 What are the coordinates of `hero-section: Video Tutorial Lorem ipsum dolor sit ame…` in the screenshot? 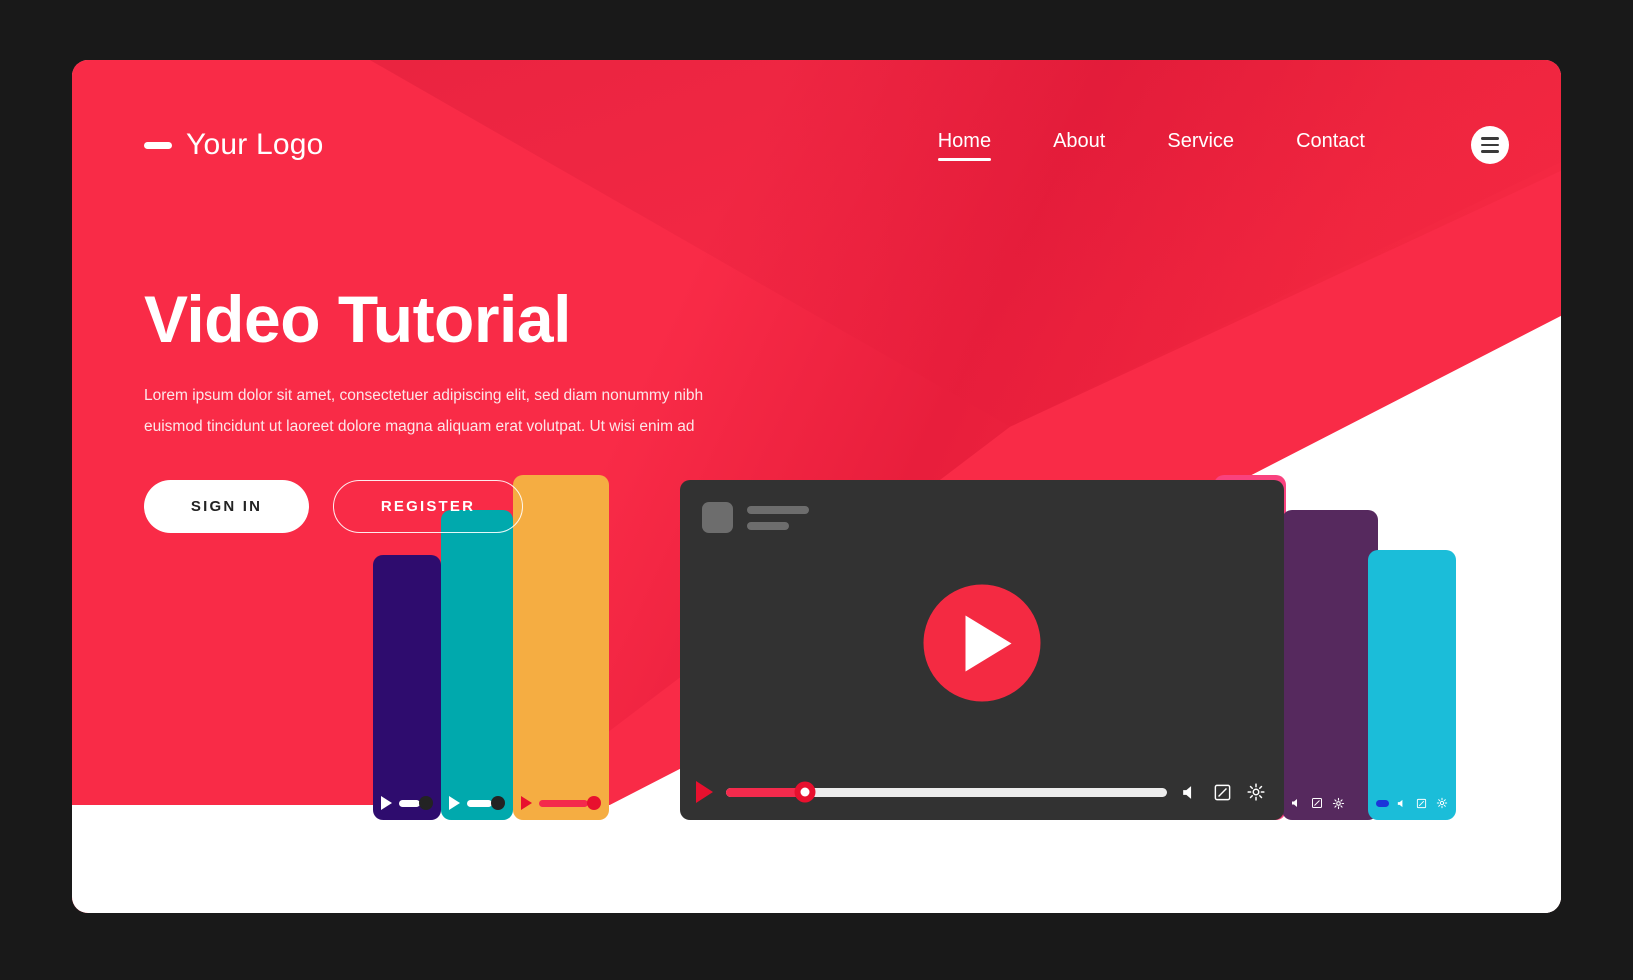 It's located at (464, 408).